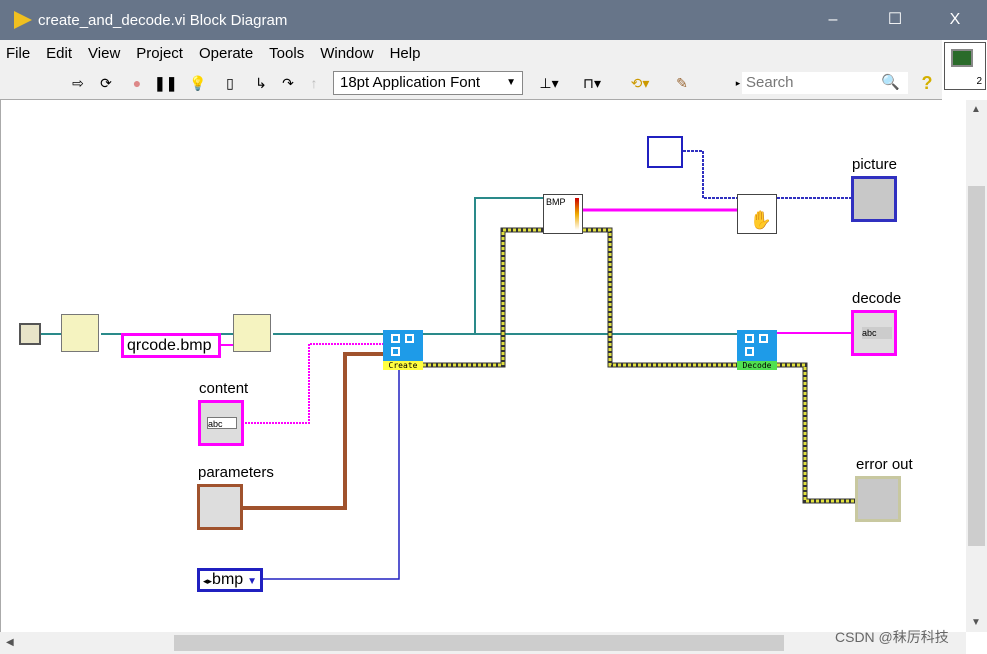 The height and width of the screenshot is (654, 987). I want to click on vi-icon: 2, so click(965, 66).